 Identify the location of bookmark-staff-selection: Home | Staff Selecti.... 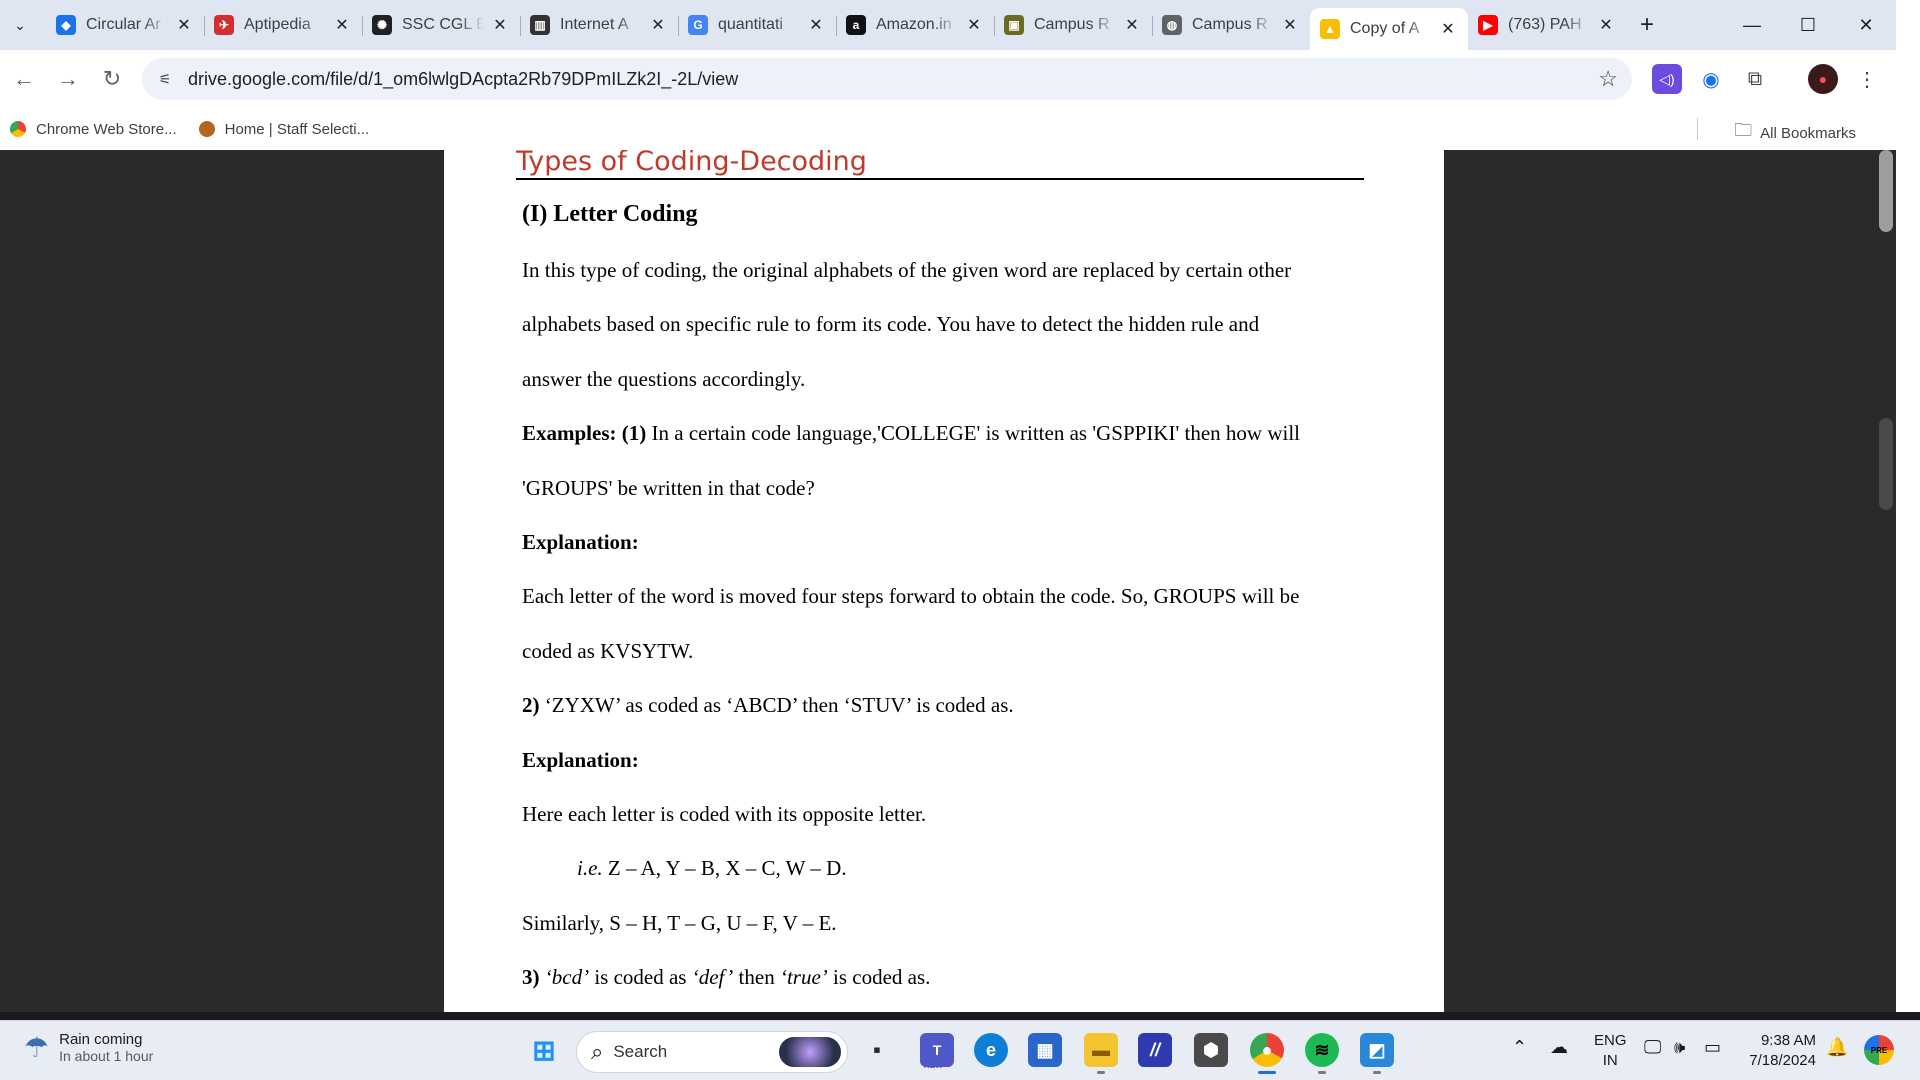
(283, 129).